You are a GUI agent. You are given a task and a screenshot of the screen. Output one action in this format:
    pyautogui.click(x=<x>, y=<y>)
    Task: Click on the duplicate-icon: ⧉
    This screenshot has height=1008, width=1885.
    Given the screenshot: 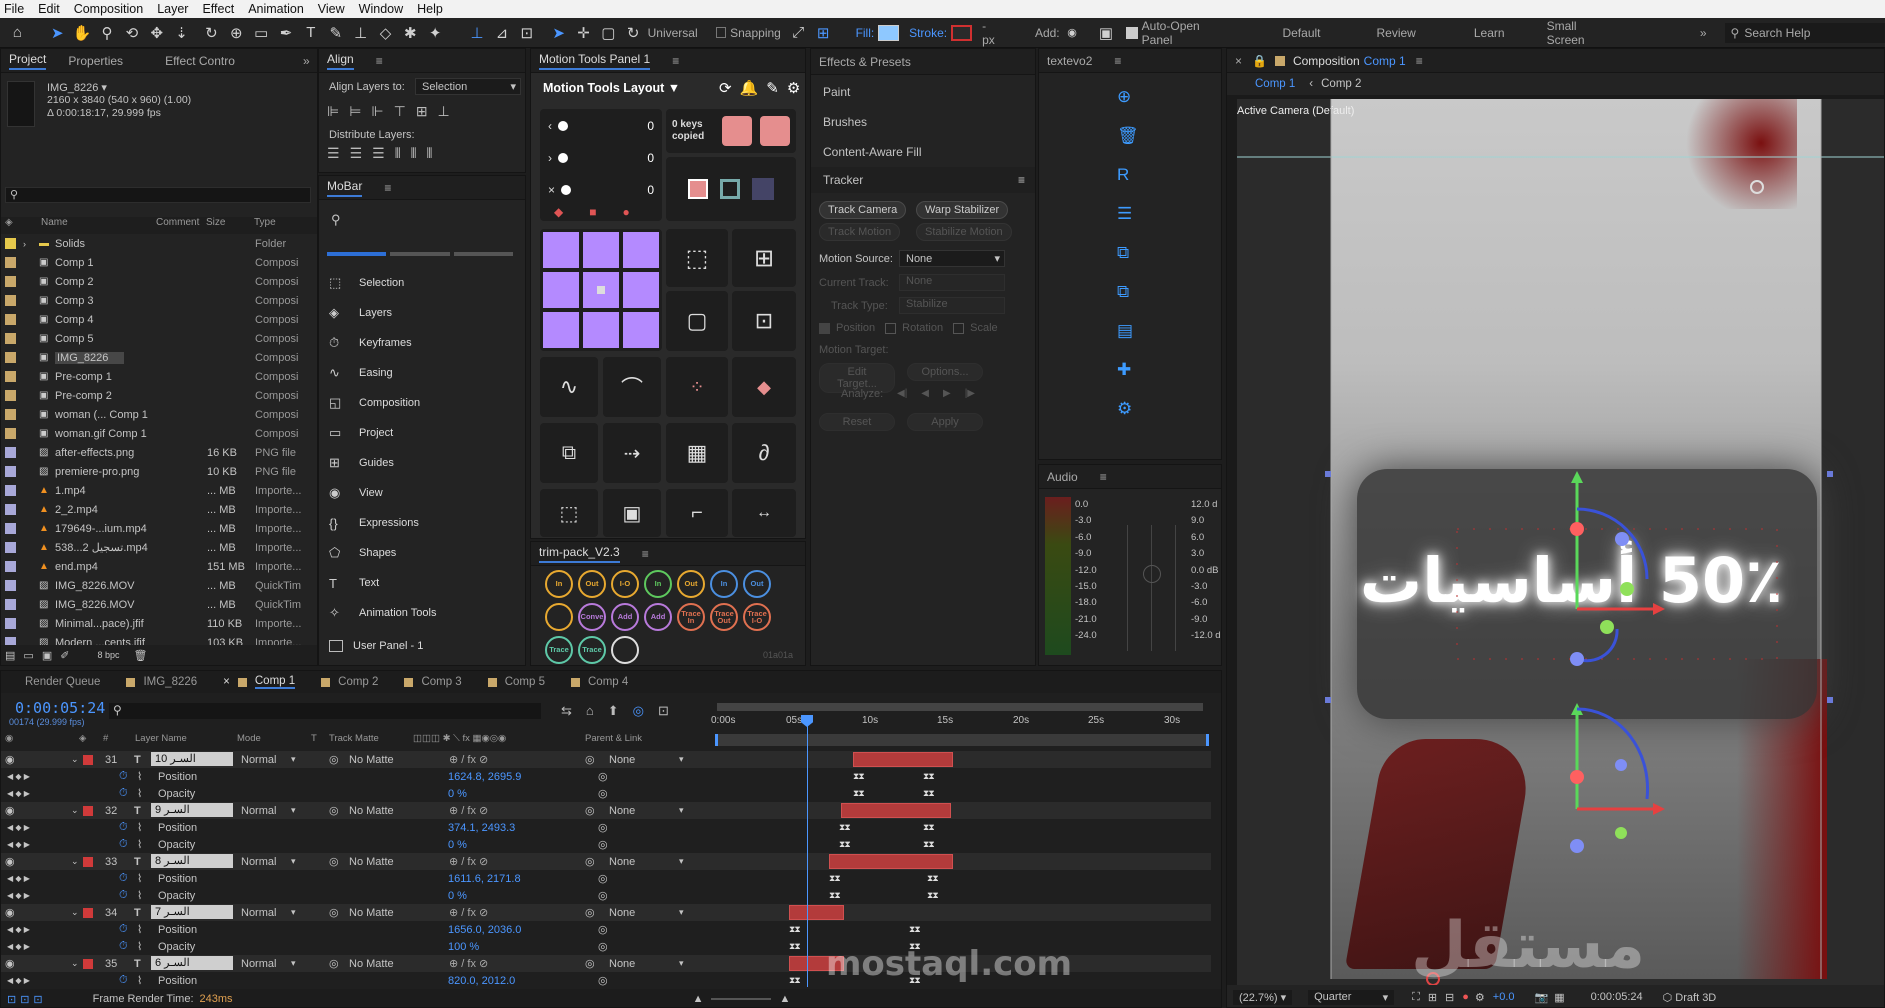 What is the action you would take?
    pyautogui.click(x=1128, y=292)
    